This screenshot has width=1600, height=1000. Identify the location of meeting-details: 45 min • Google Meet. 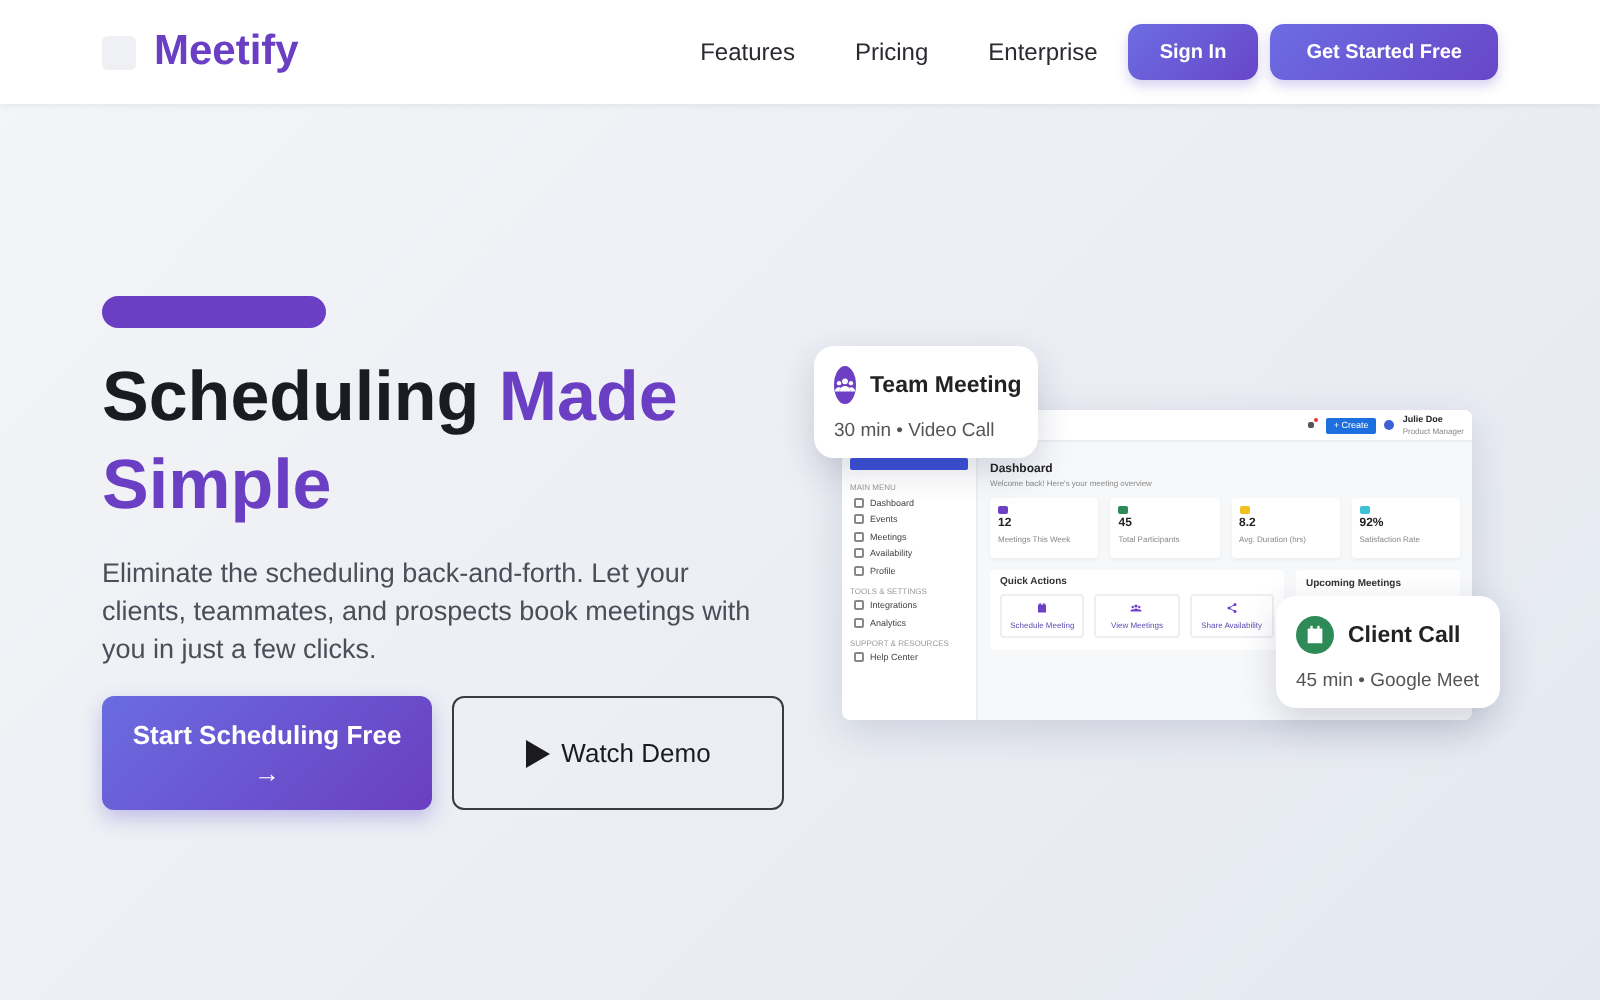
(1388, 681).